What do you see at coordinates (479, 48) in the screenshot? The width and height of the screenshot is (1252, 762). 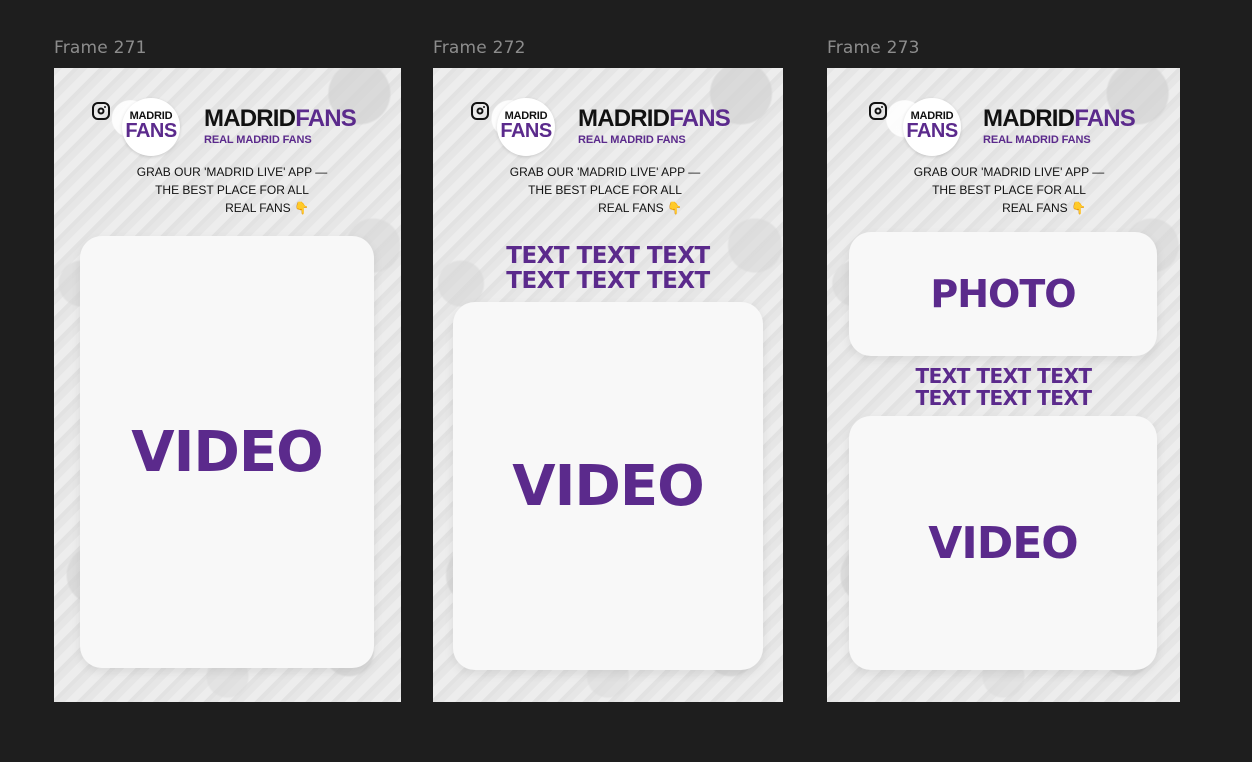 I see `frame-label-272: Frame 272` at bounding box center [479, 48].